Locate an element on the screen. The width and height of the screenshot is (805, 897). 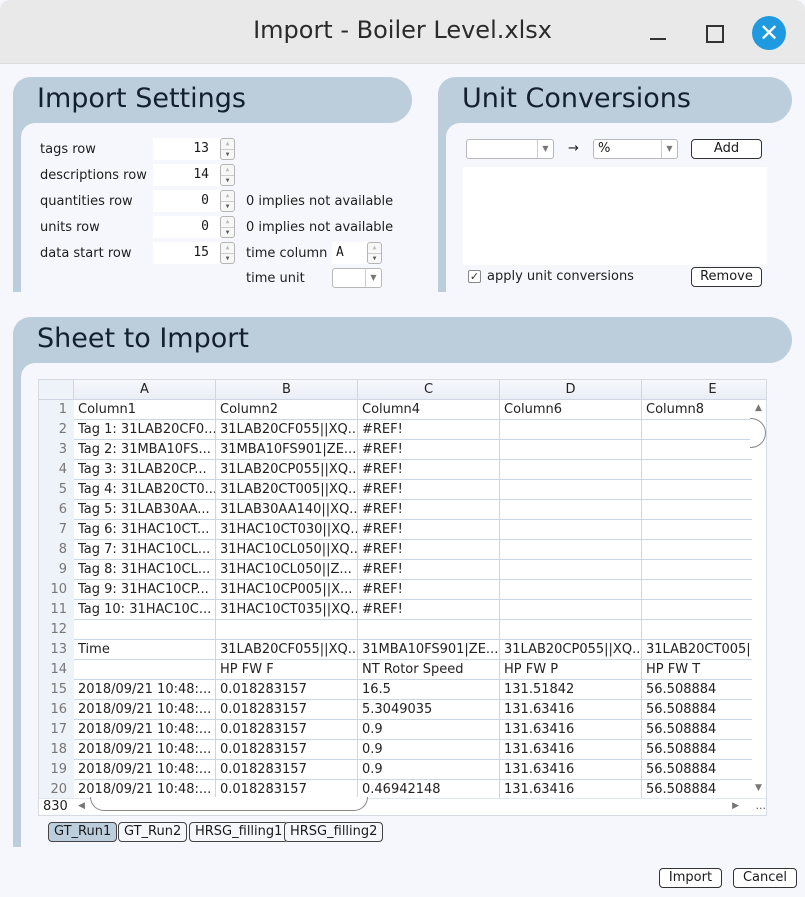
time-unit-select: ▼ is located at coordinates (357, 278).